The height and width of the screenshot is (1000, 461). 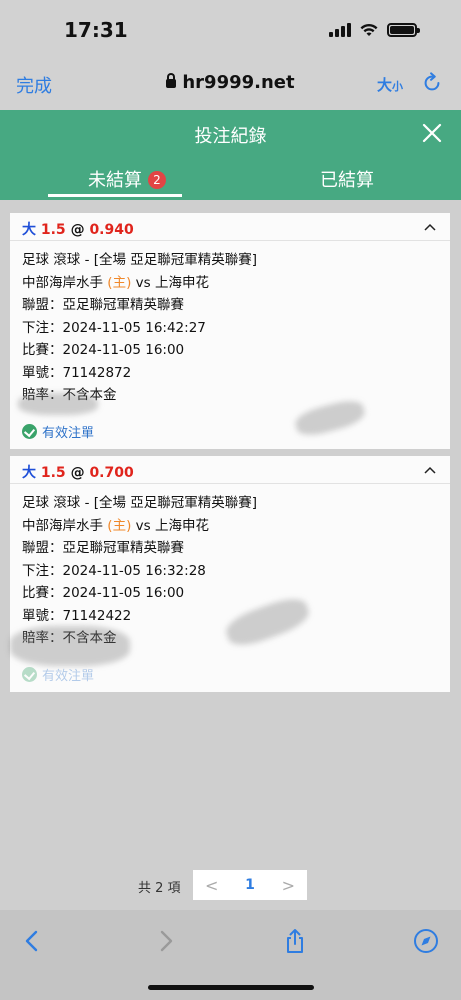 What do you see at coordinates (432, 133) in the screenshot?
I see `close-icon` at bounding box center [432, 133].